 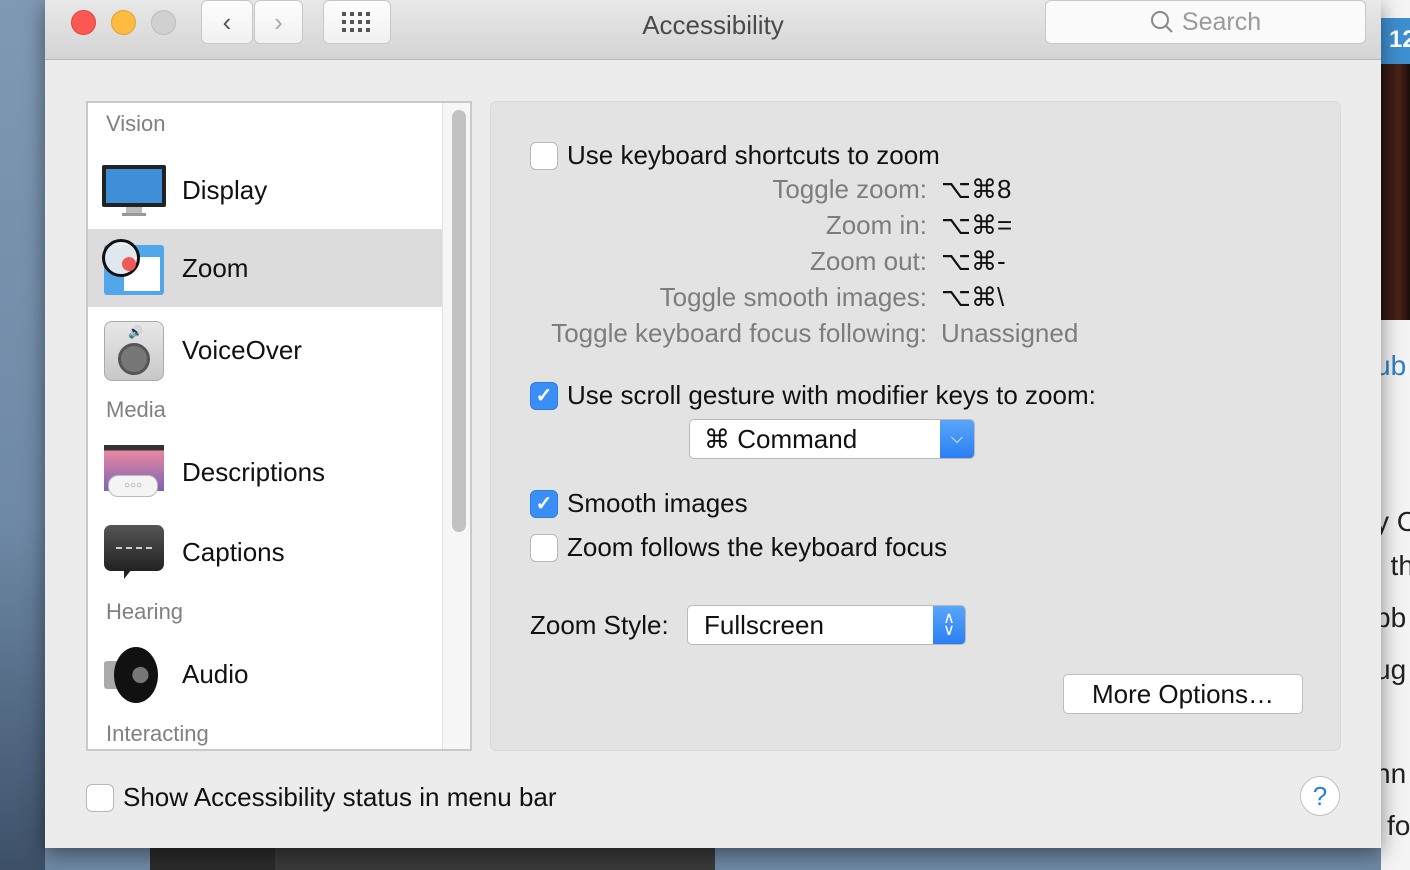 I want to click on scrollbar-thumb, so click(x=459, y=321).